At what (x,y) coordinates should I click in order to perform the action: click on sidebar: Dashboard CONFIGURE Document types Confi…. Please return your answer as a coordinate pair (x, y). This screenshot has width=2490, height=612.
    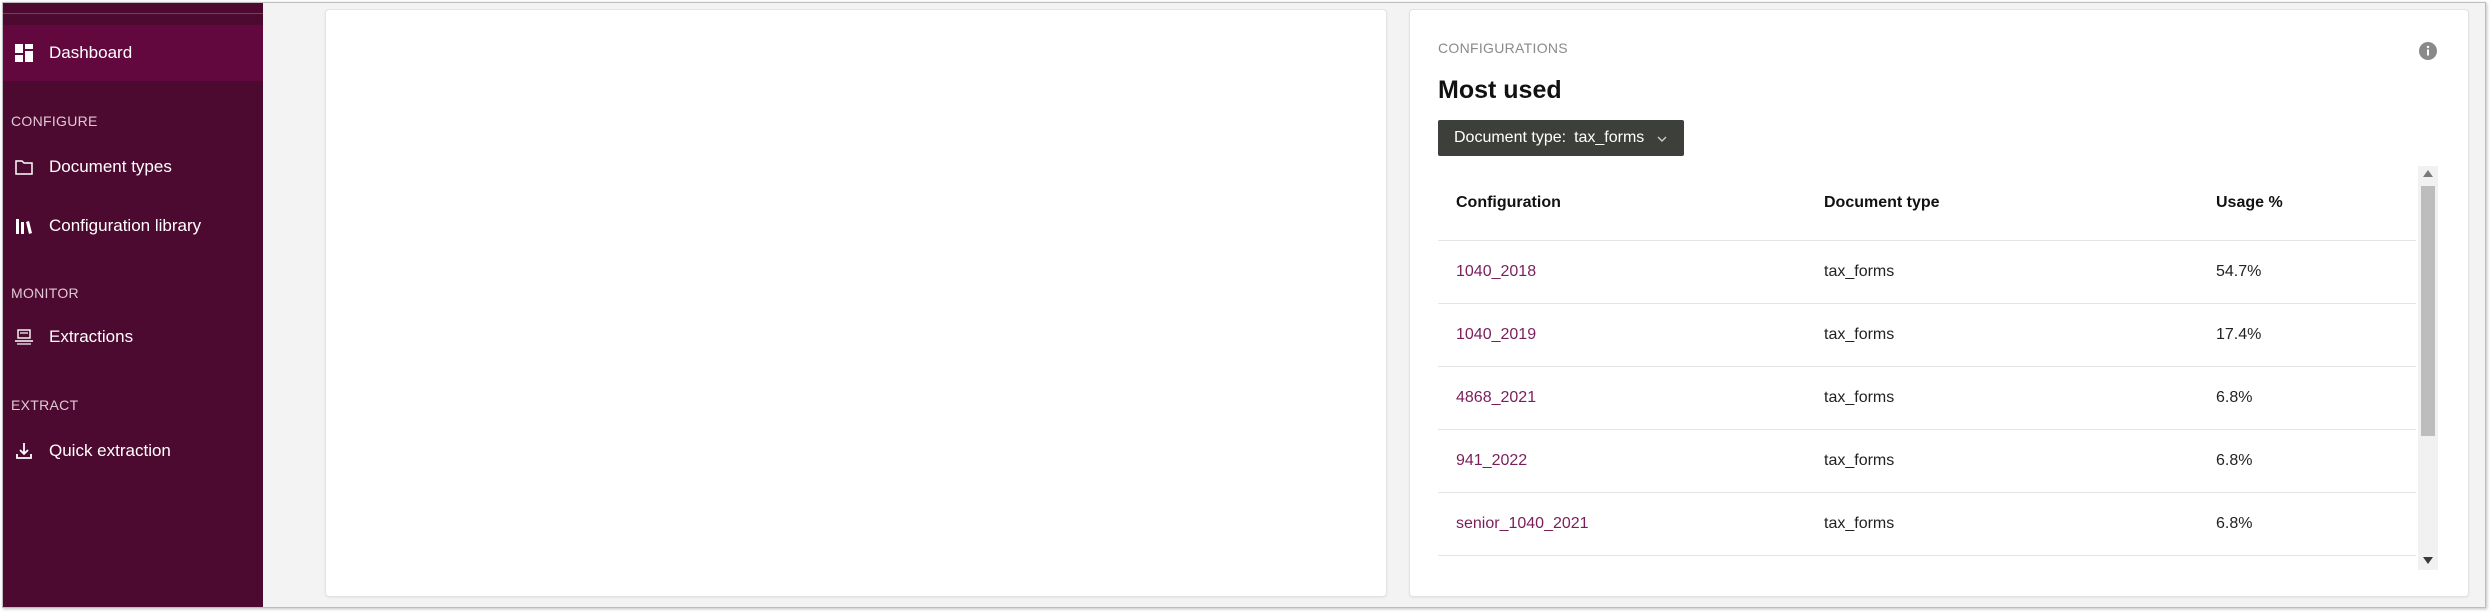
    Looking at the image, I should click on (133, 305).